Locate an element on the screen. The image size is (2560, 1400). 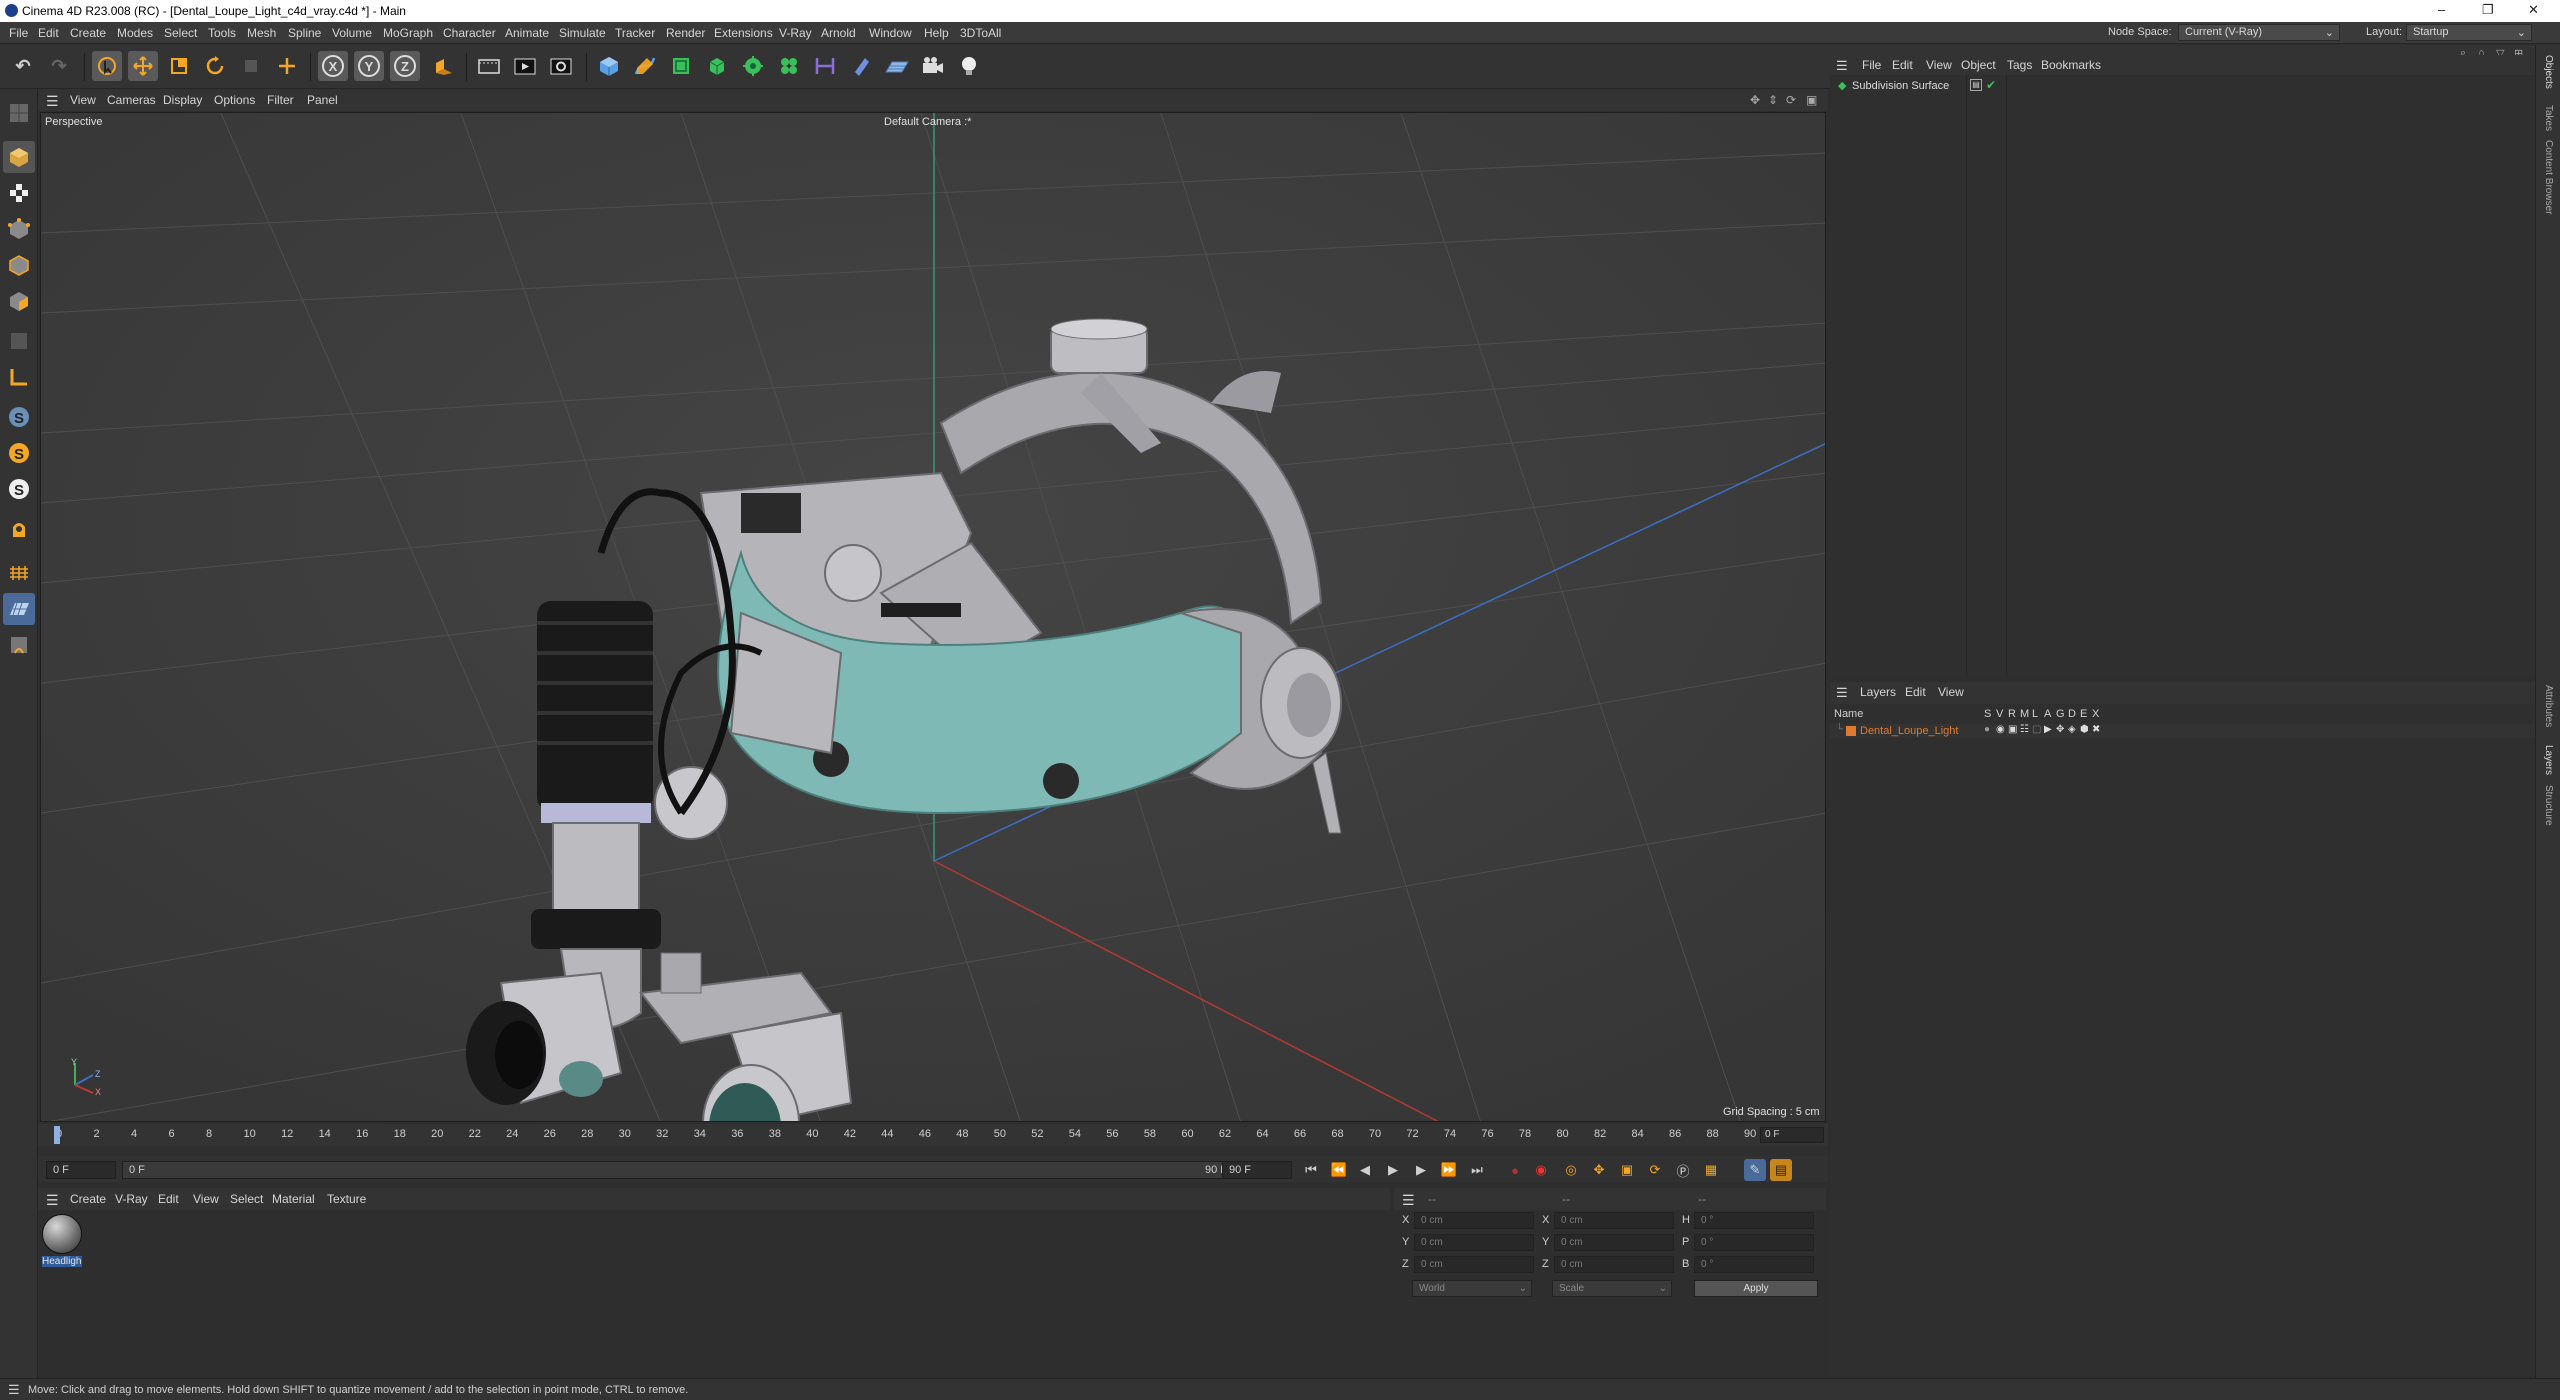
visible-toggle-icon: ◉ is located at coordinates (2000, 729).